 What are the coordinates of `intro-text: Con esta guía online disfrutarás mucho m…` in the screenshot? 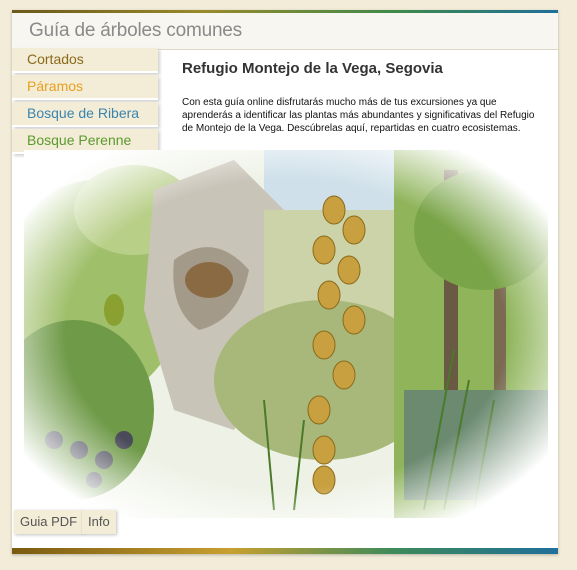 It's located at (358, 115).